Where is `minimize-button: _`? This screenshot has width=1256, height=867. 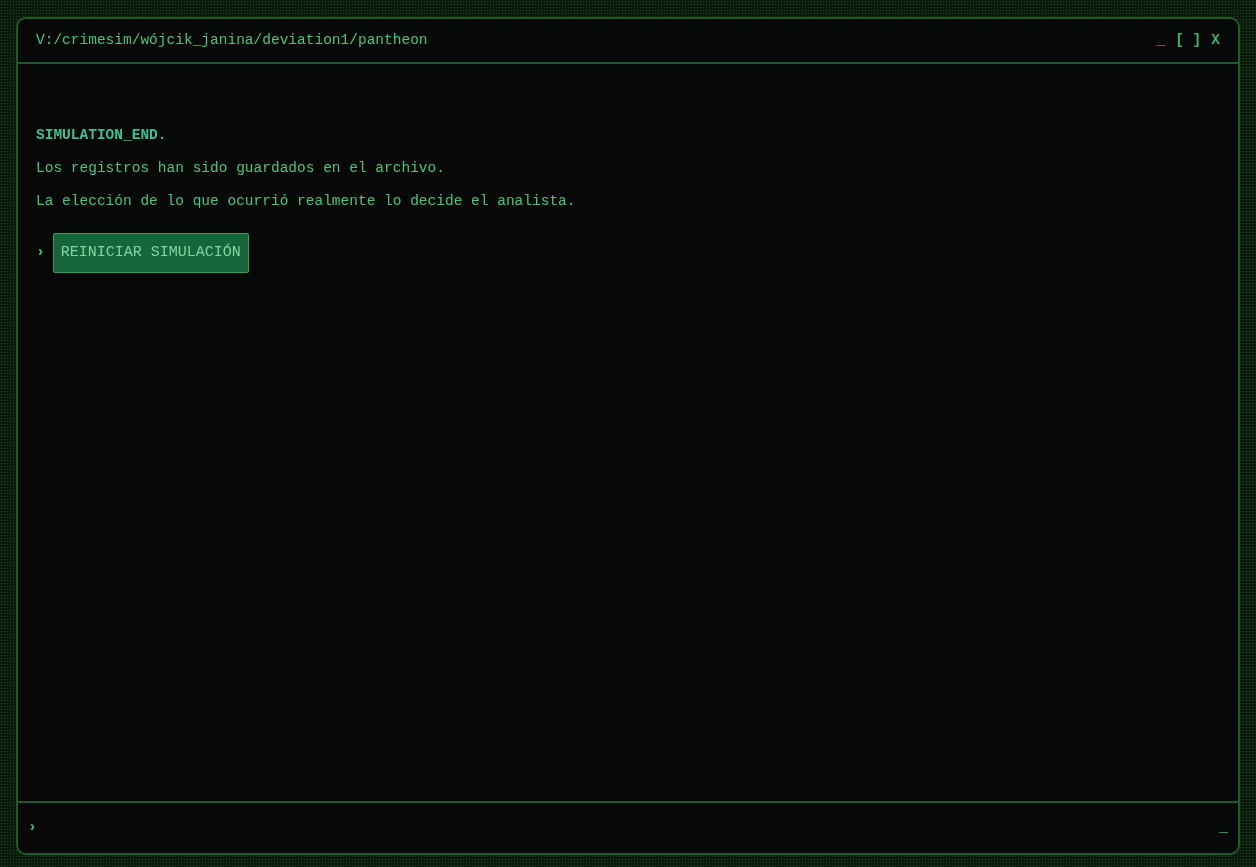
minimize-button: _ is located at coordinates (1156, 40).